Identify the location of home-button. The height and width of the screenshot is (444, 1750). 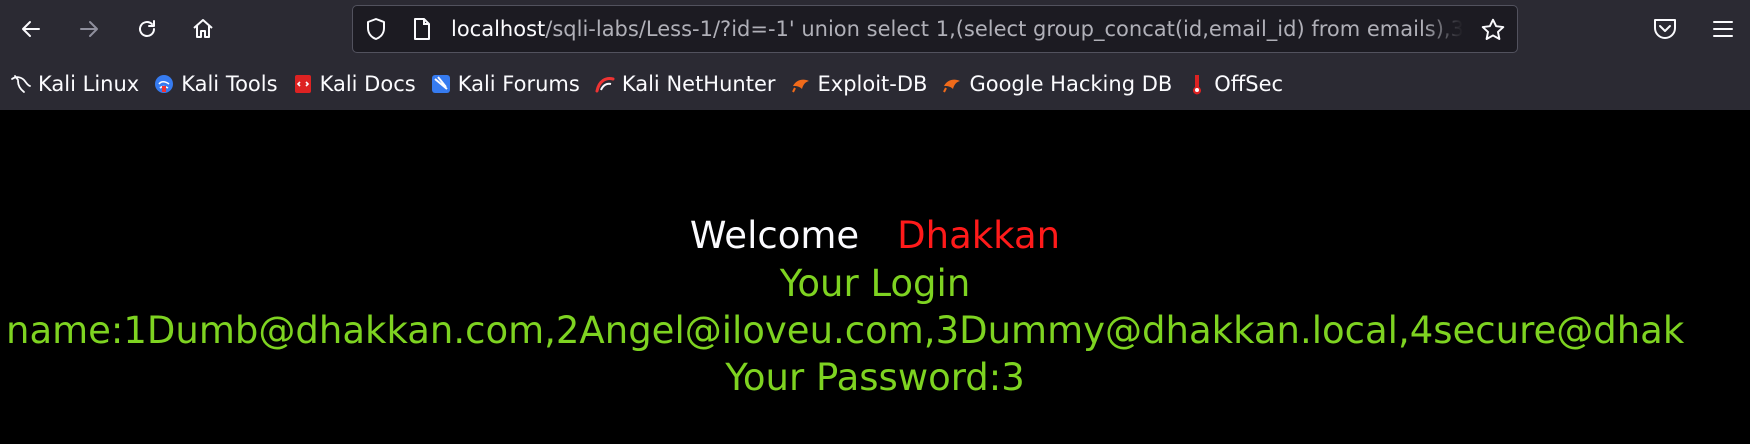
(203, 29).